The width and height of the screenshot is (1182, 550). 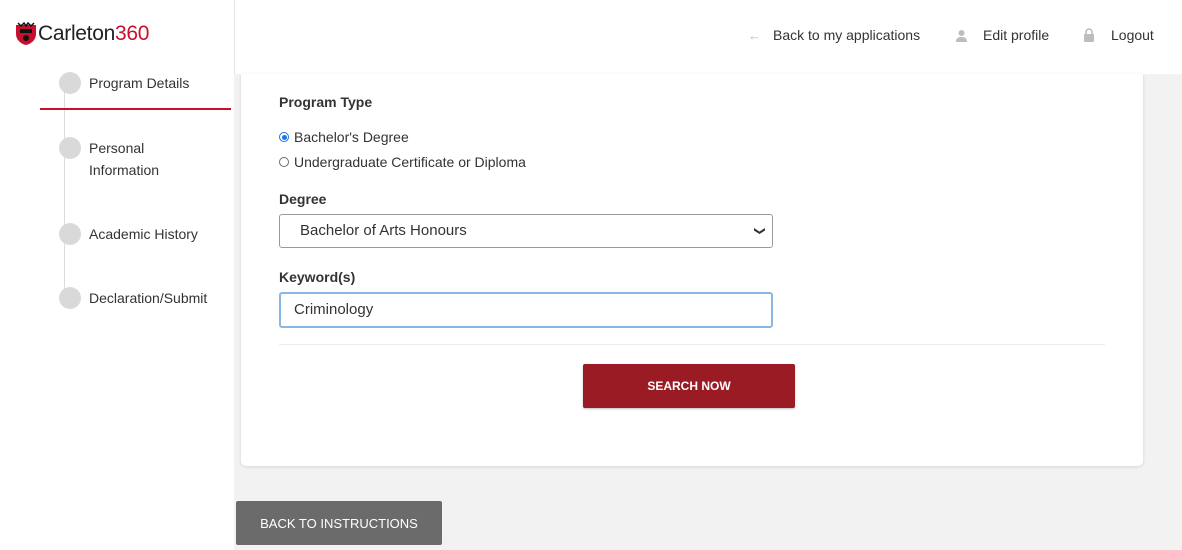 What do you see at coordinates (334, 309) in the screenshot?
I see `keywords-input-value: Criminology` at bounding box center [334, 309].